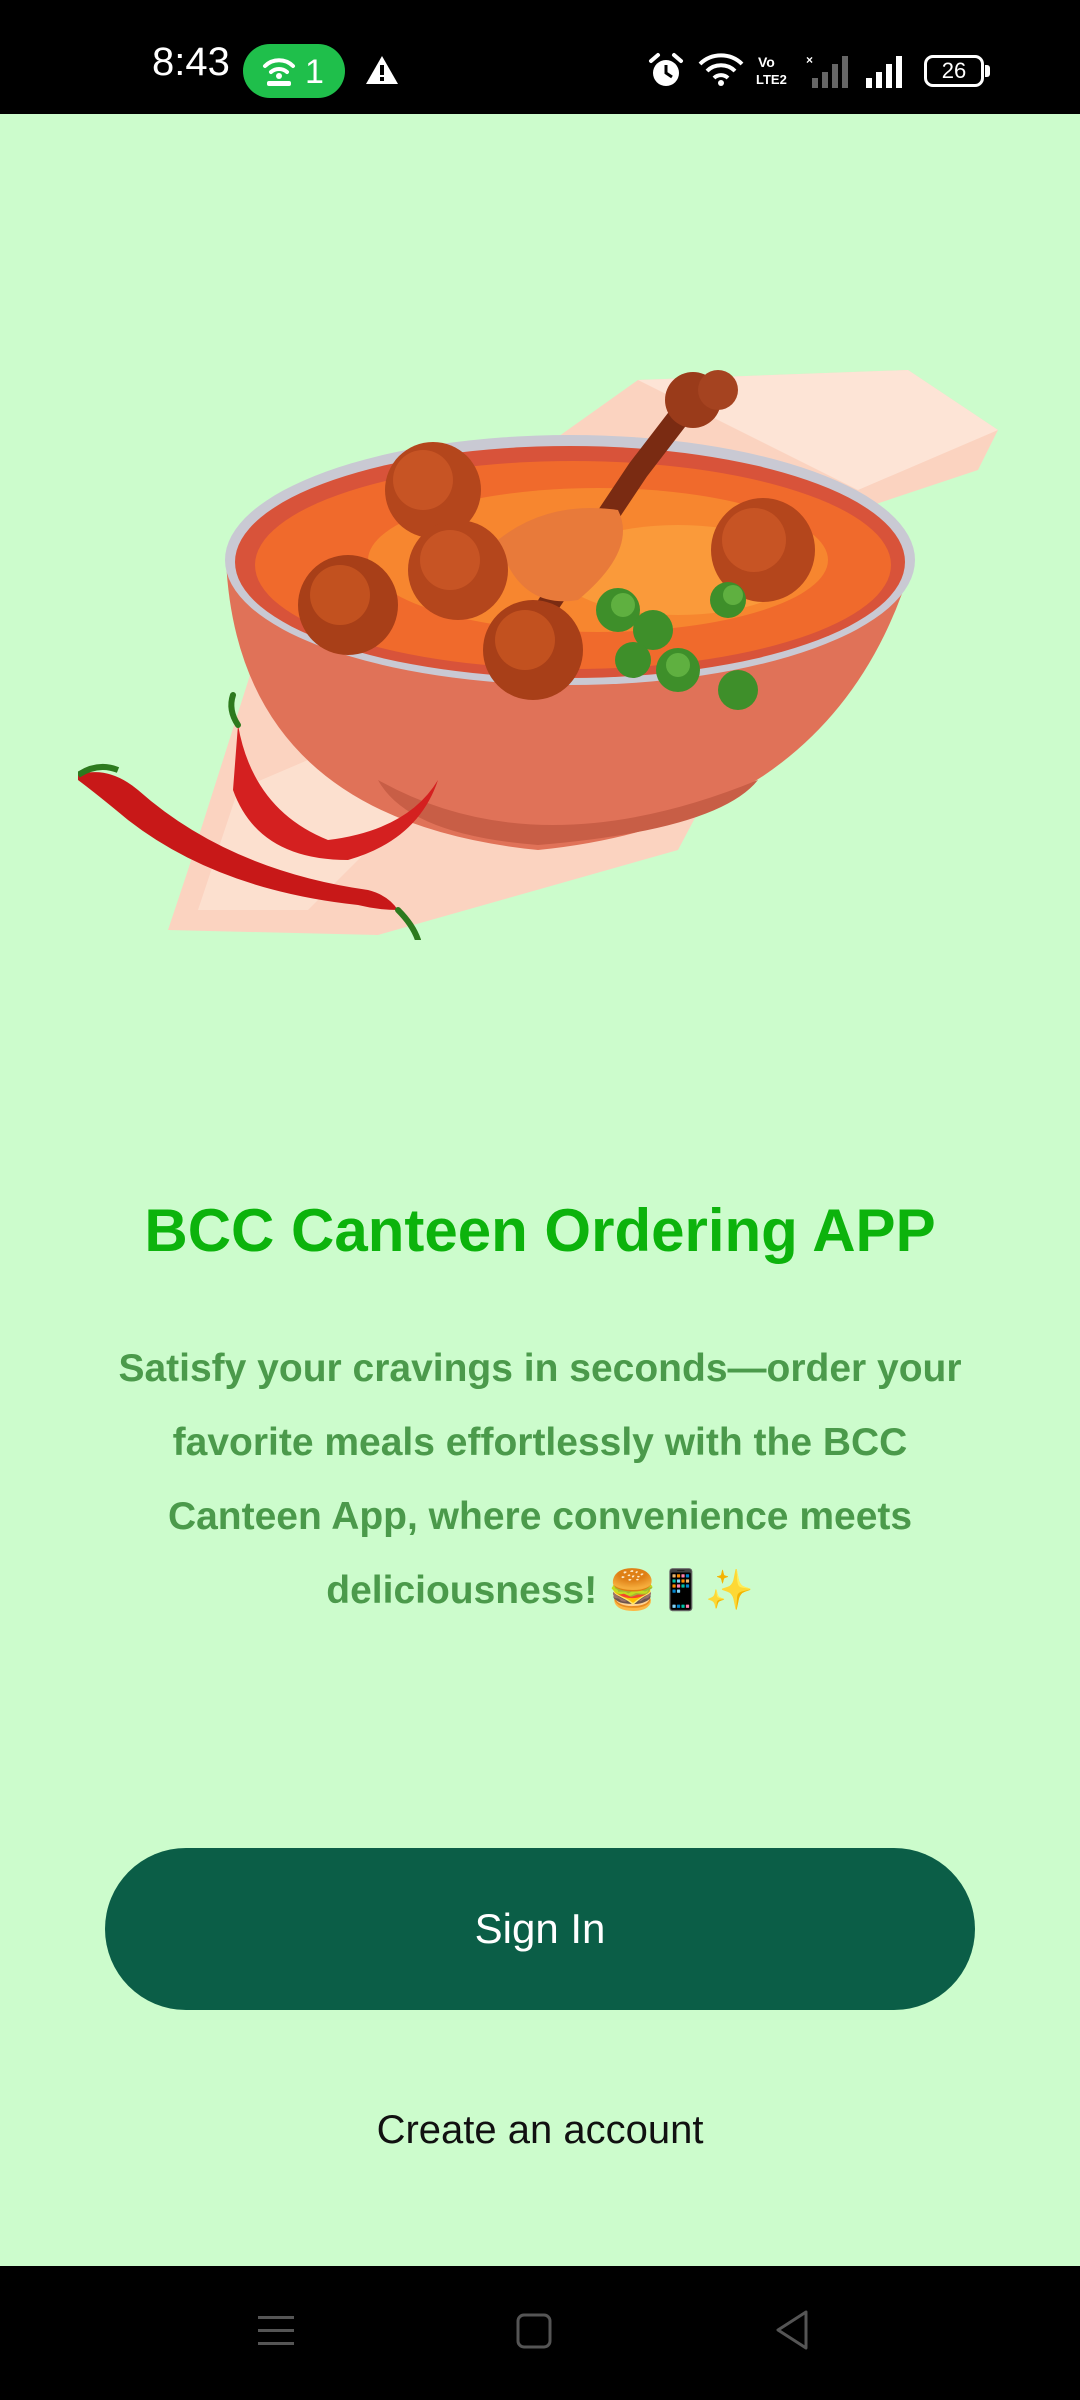  Describe the element at coordinates (766, 62) in the screenshot. I see `svg-text: Vo` at that location.